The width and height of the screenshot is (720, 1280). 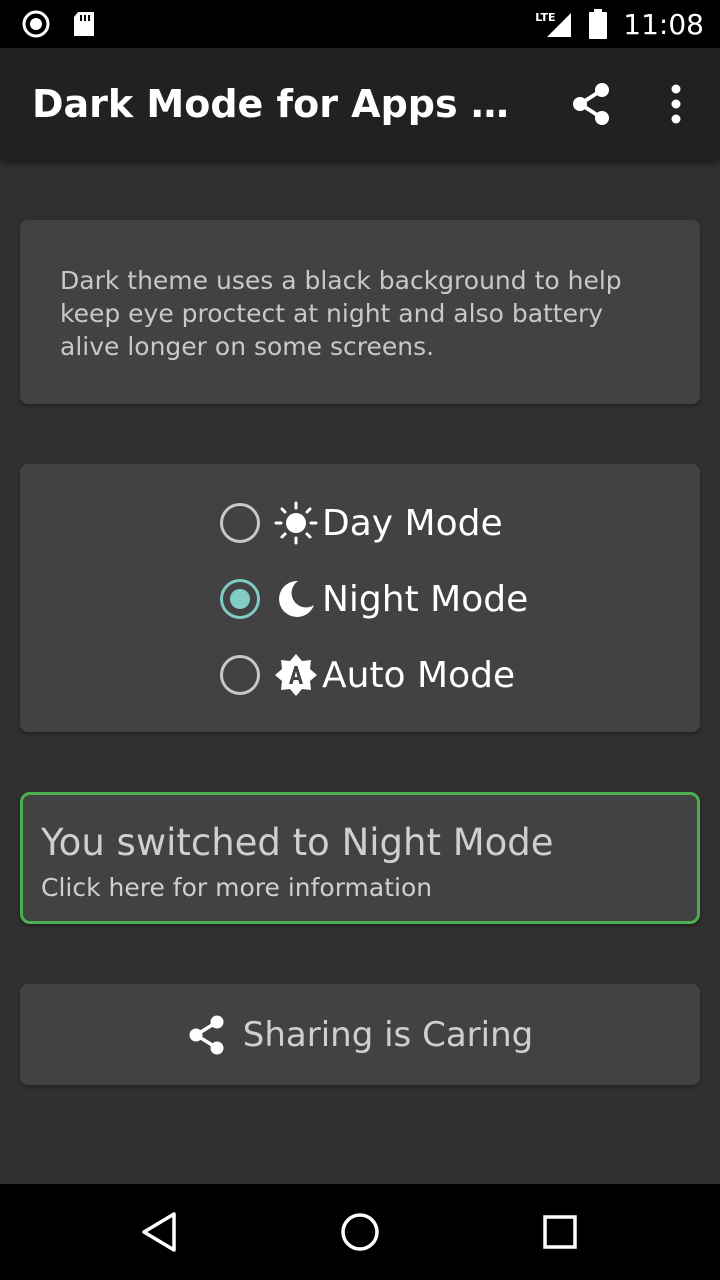 I want to click on home-circle-icon, so click(x=360, y=1232).